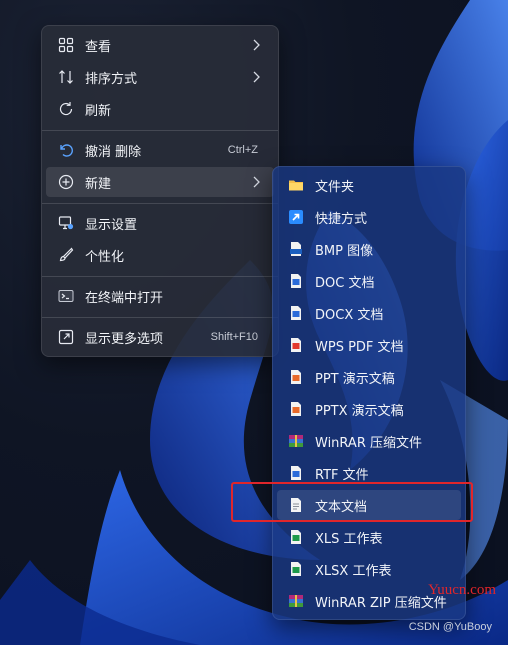  I want to click on menu-item-view: 查看, so click(160, 45).